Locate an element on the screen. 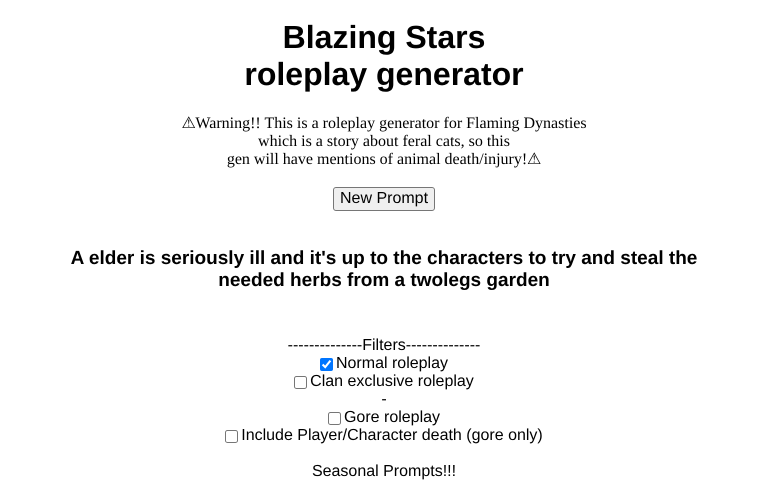  warning-text: which is a story about feral cats, so this is located at coordinates (384, 142).